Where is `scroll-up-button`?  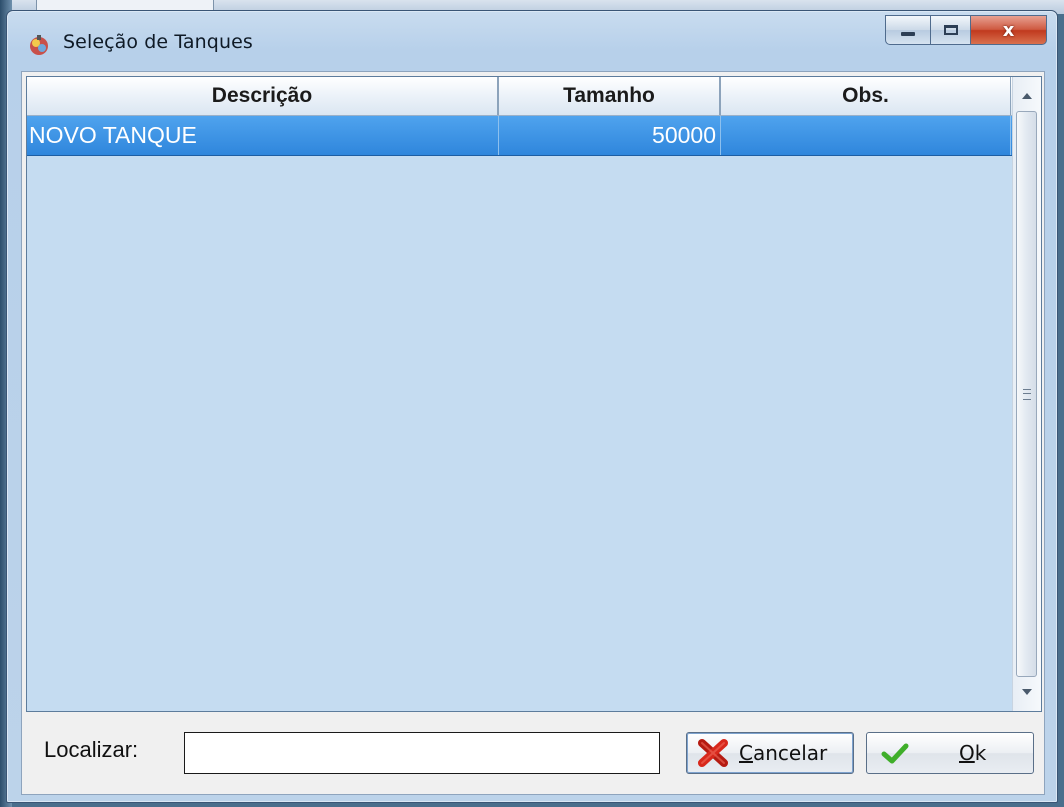 scroll-up-button is located at coordinates (1027, 96).